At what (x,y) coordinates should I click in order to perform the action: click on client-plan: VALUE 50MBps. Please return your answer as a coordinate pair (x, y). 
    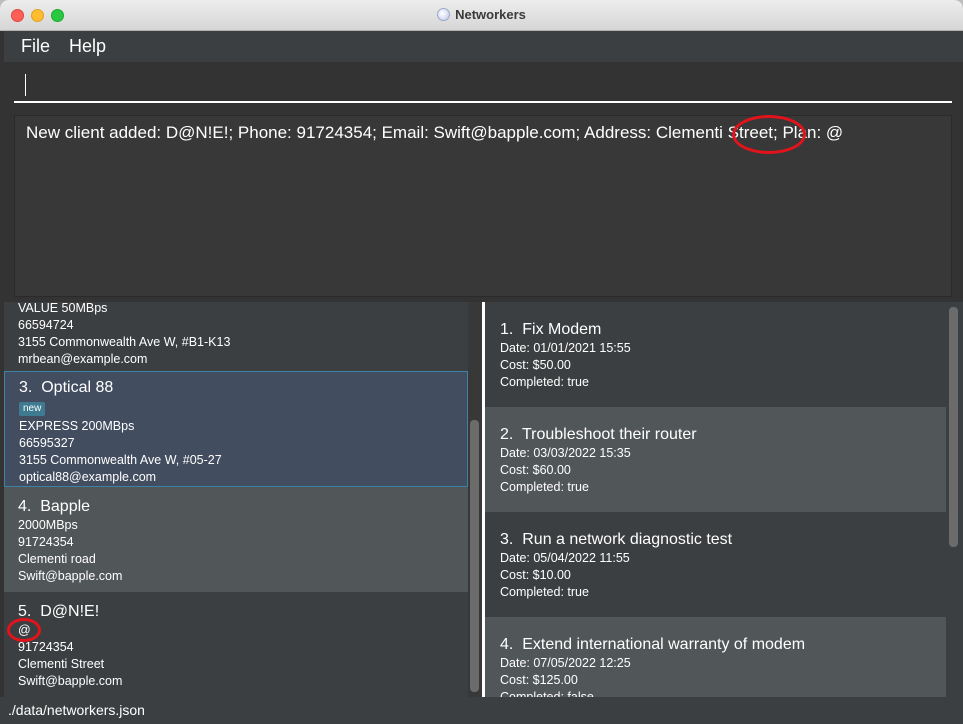
    Looking at the image, I should click on (63, 308).